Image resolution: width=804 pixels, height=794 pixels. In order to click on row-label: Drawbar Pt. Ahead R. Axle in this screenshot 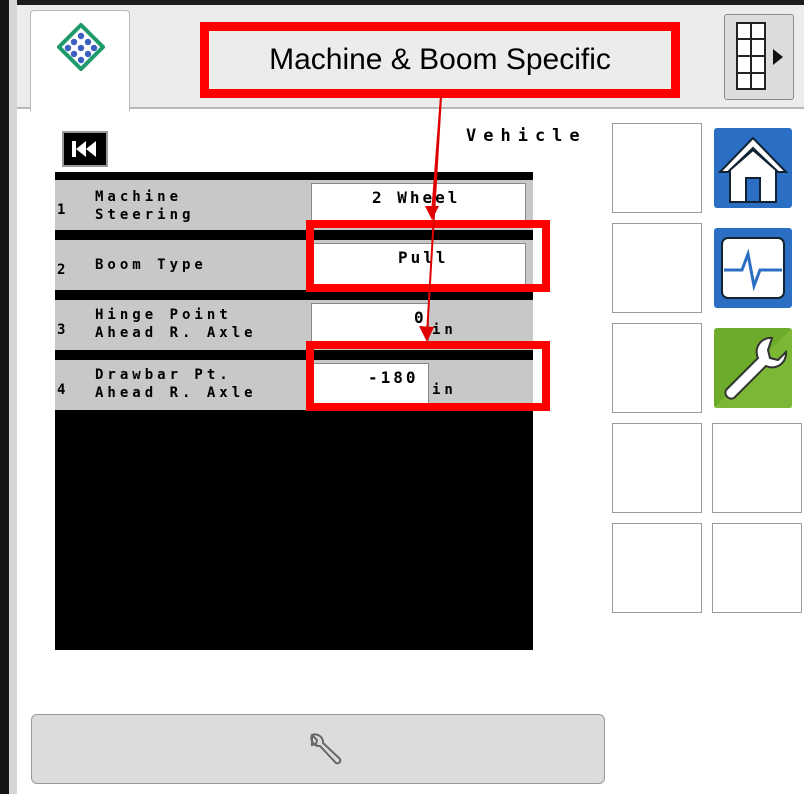, I will do `click(176, 384)`.